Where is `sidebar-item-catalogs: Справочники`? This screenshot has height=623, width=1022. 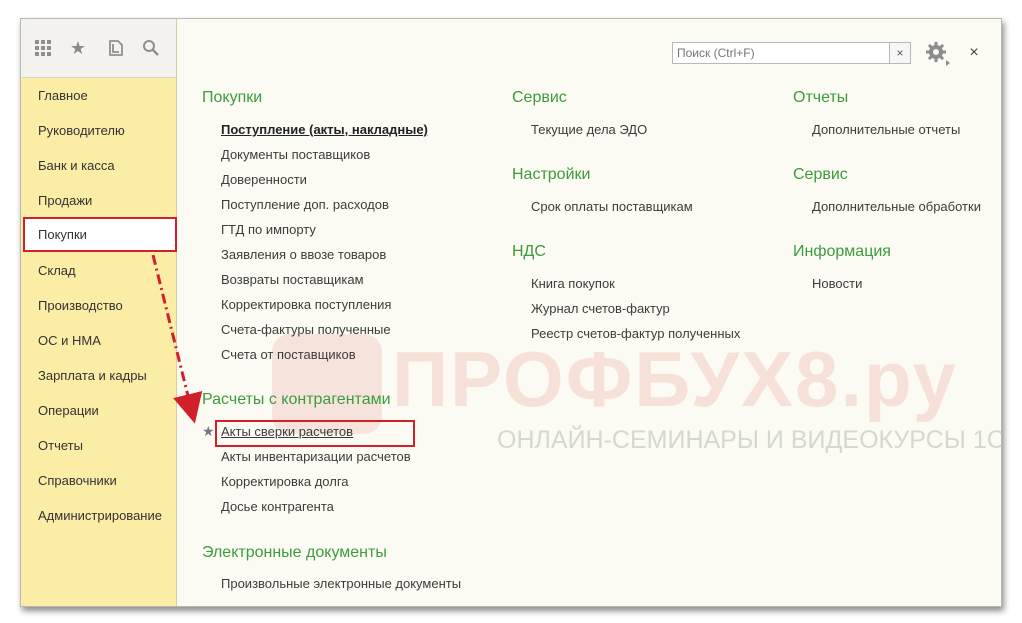 sidebar-item-catalogs: Справочники is located at coordinates (98, 480).